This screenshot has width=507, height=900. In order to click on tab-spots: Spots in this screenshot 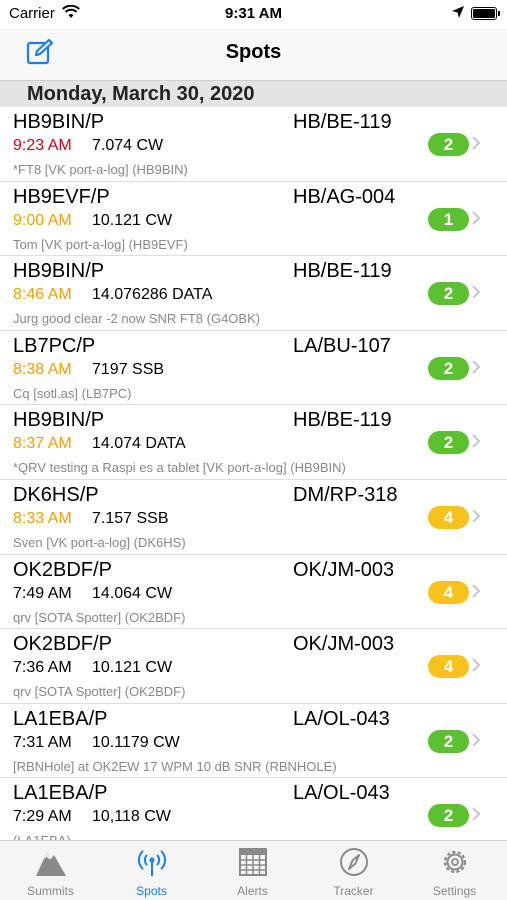, I will do `click(151, 870)`.